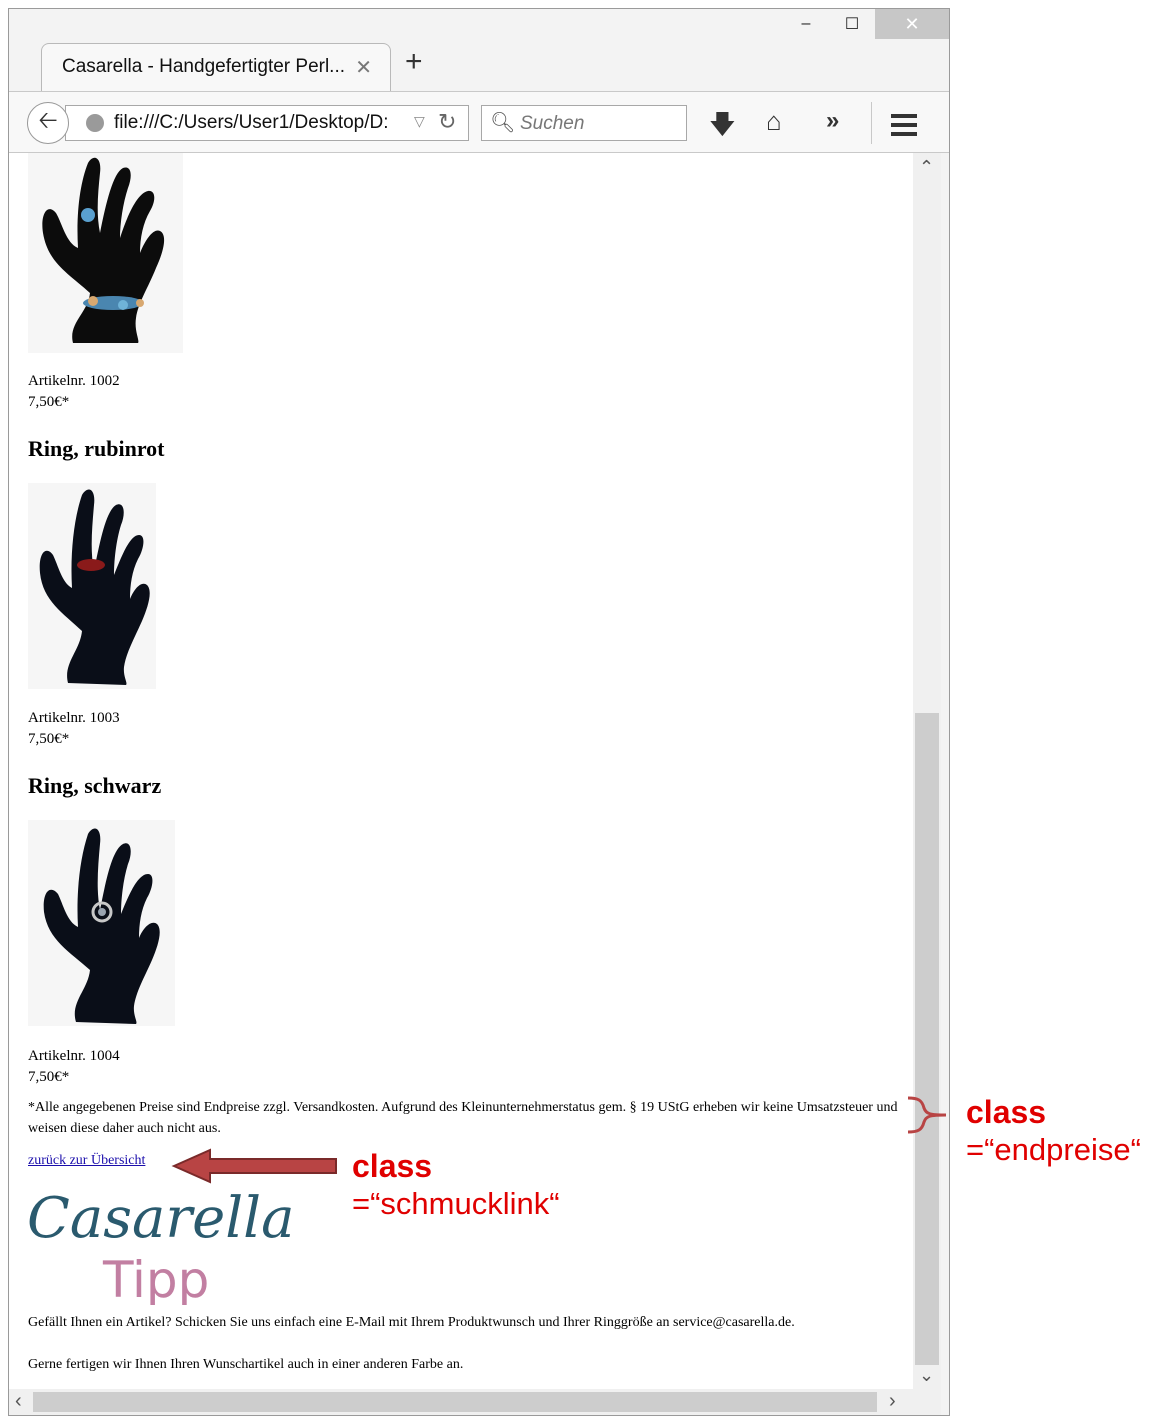  What do you see at coordinates (600, 124) in the screenshot?
I see `search-input` at bounding box center [600, 124].